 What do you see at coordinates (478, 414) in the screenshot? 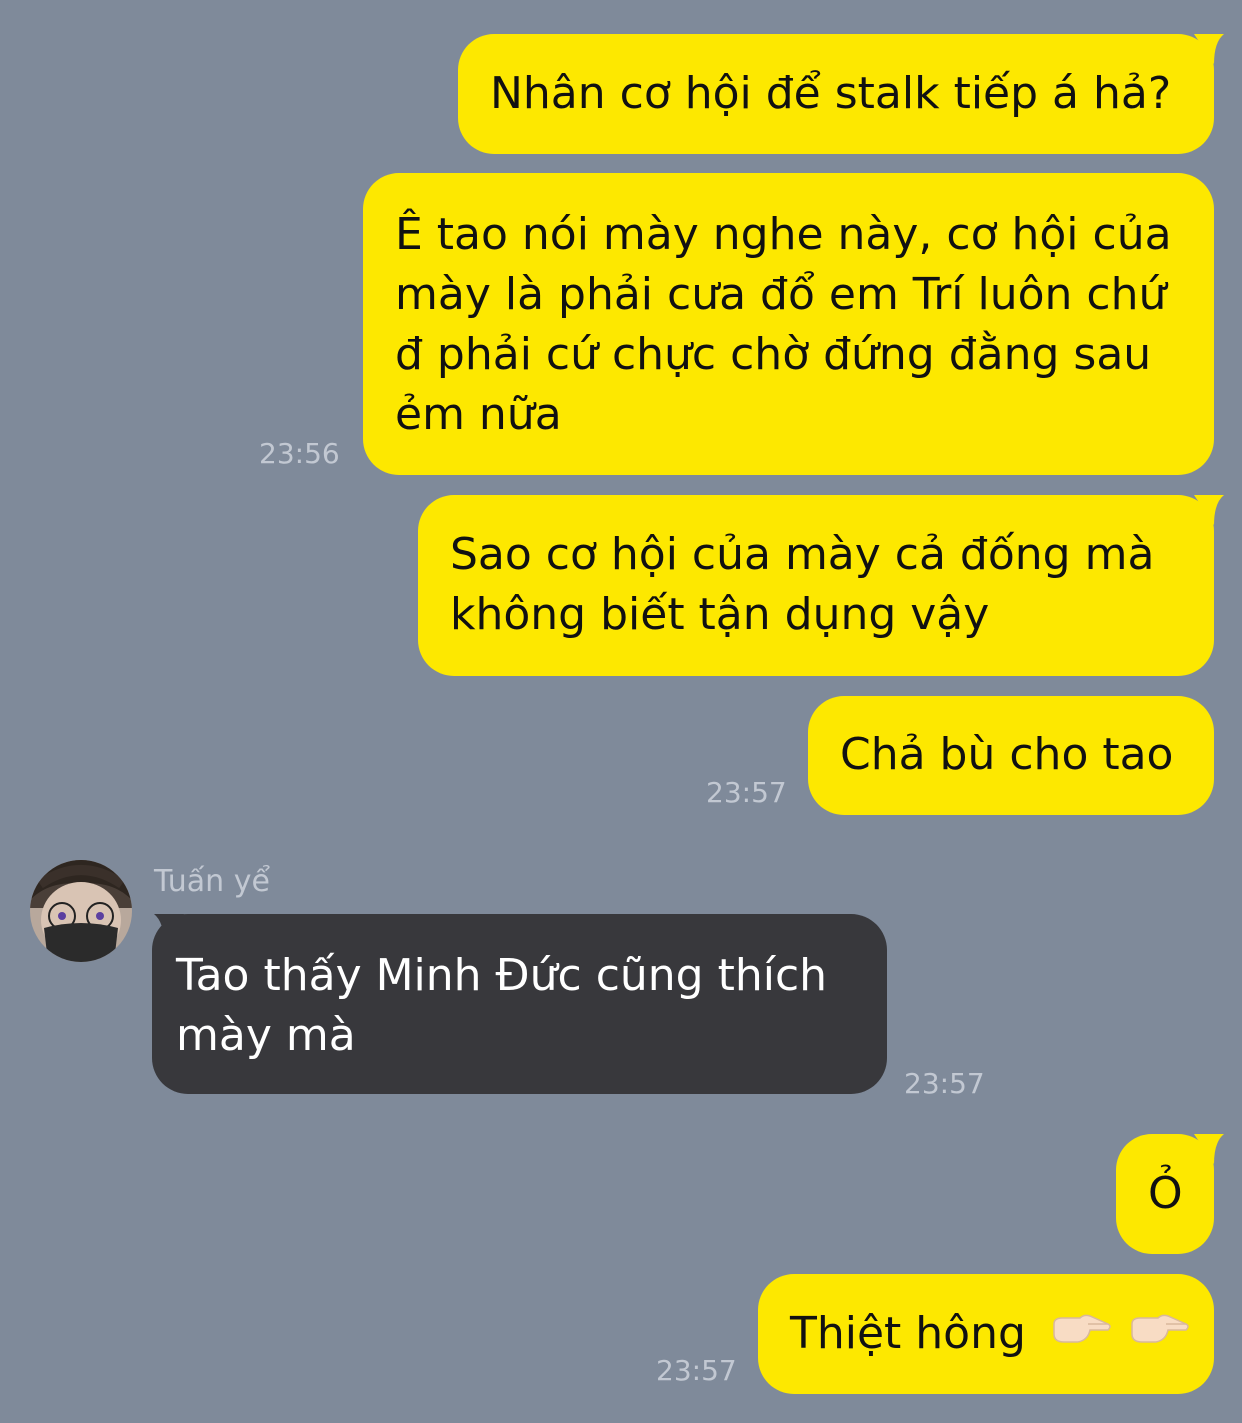
I see `message-text-line: ẻm nữa` at bounding box center [478, 414].